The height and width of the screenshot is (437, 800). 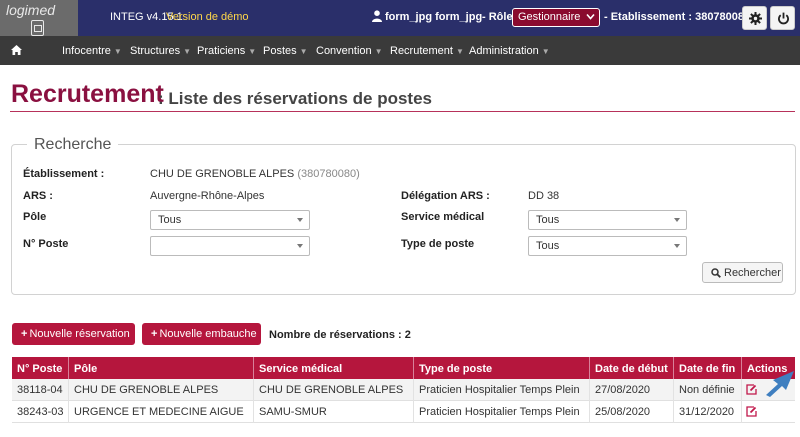 What do you see at coordinates (427, 51) in the screenshot?
I see `nav-item-recrutement: Recrutement ▼` at bounding box center [427, 51].